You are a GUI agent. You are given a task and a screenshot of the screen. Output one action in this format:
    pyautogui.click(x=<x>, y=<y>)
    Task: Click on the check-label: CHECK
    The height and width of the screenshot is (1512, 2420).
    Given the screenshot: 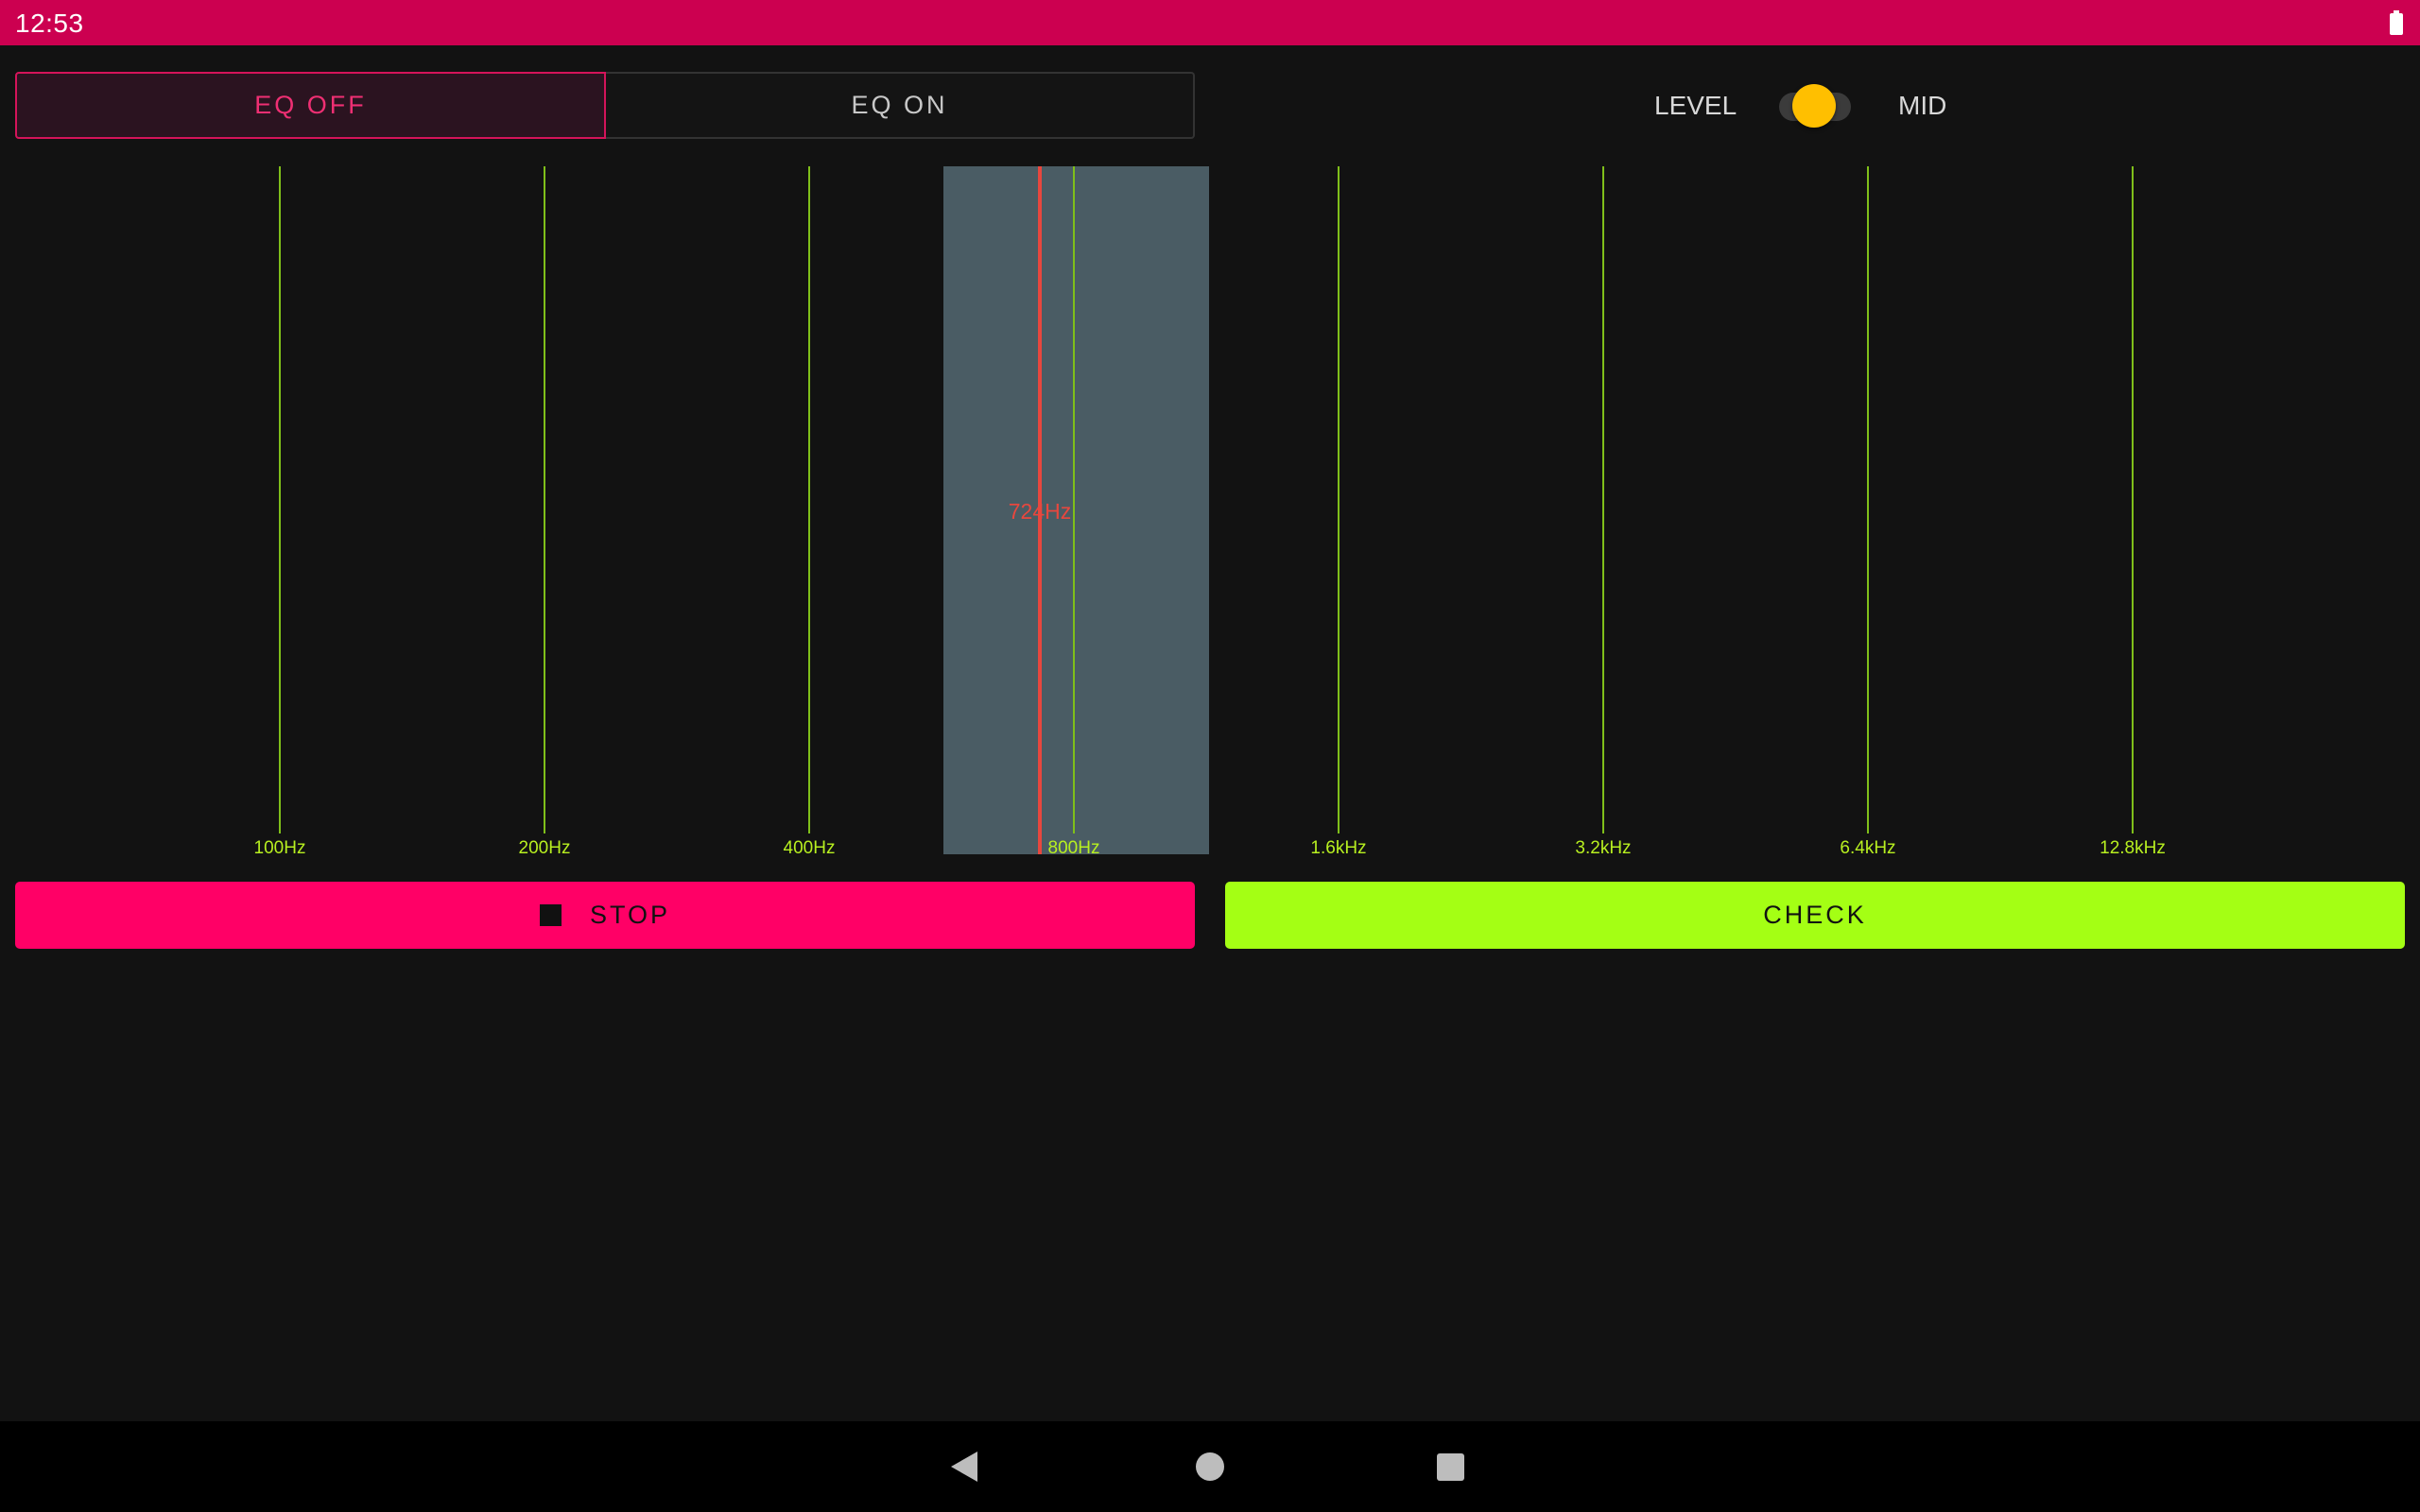 What is the action you would take?
    pyautogui.click(x=1815, y=915)
    